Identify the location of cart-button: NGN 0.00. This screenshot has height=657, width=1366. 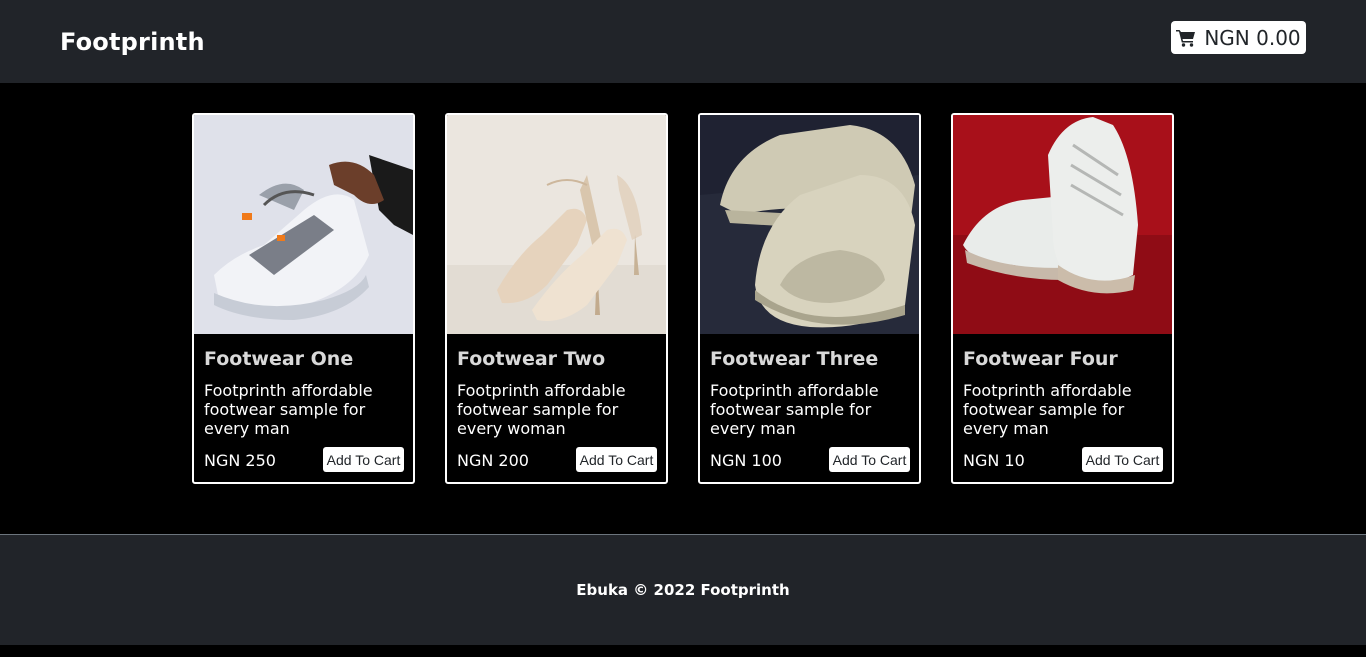
(1238, 37).